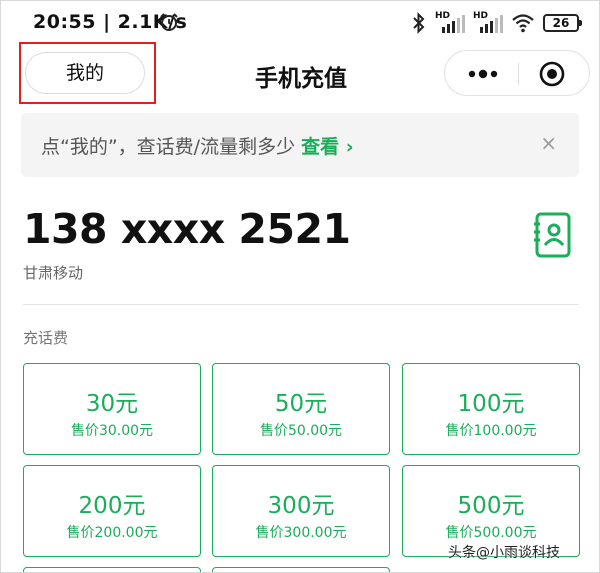  Describe the element at coordinates (562, 23) in the screenshot. I see `battery-icon: 26` at that location.